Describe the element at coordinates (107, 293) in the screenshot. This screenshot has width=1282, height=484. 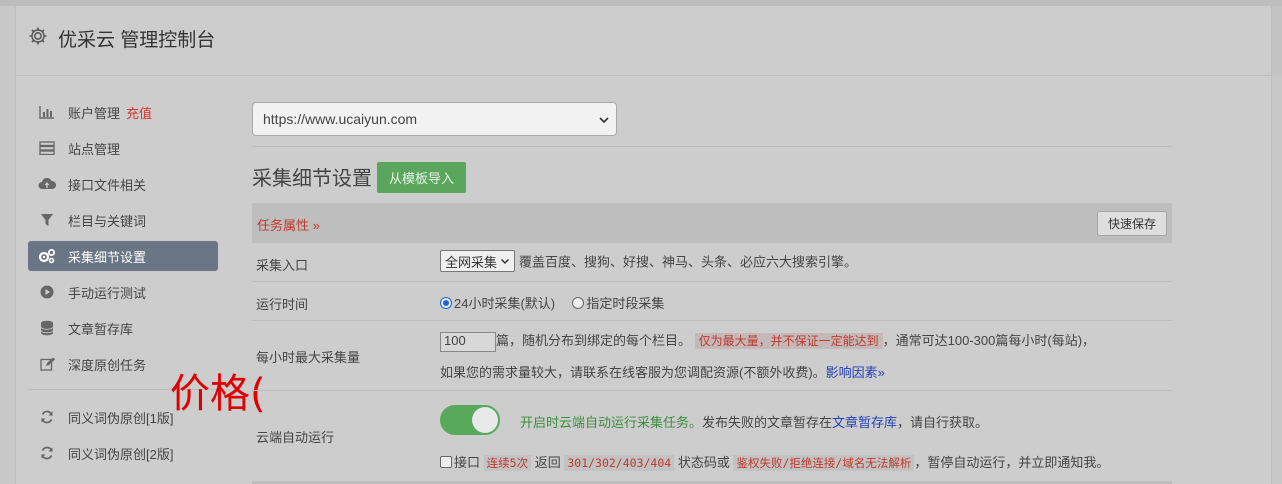
I see `sidebar-item-label: 手动运行测试` at that location.